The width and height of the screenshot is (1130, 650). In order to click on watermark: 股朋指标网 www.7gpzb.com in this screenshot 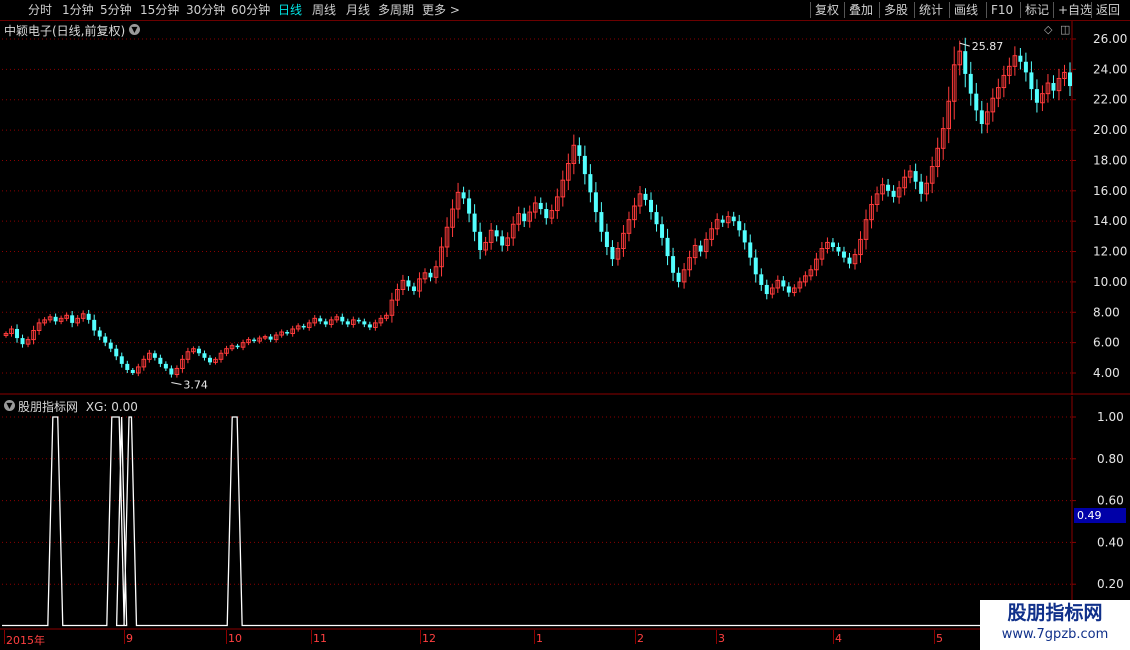, I will do `click(1055, 625)`.